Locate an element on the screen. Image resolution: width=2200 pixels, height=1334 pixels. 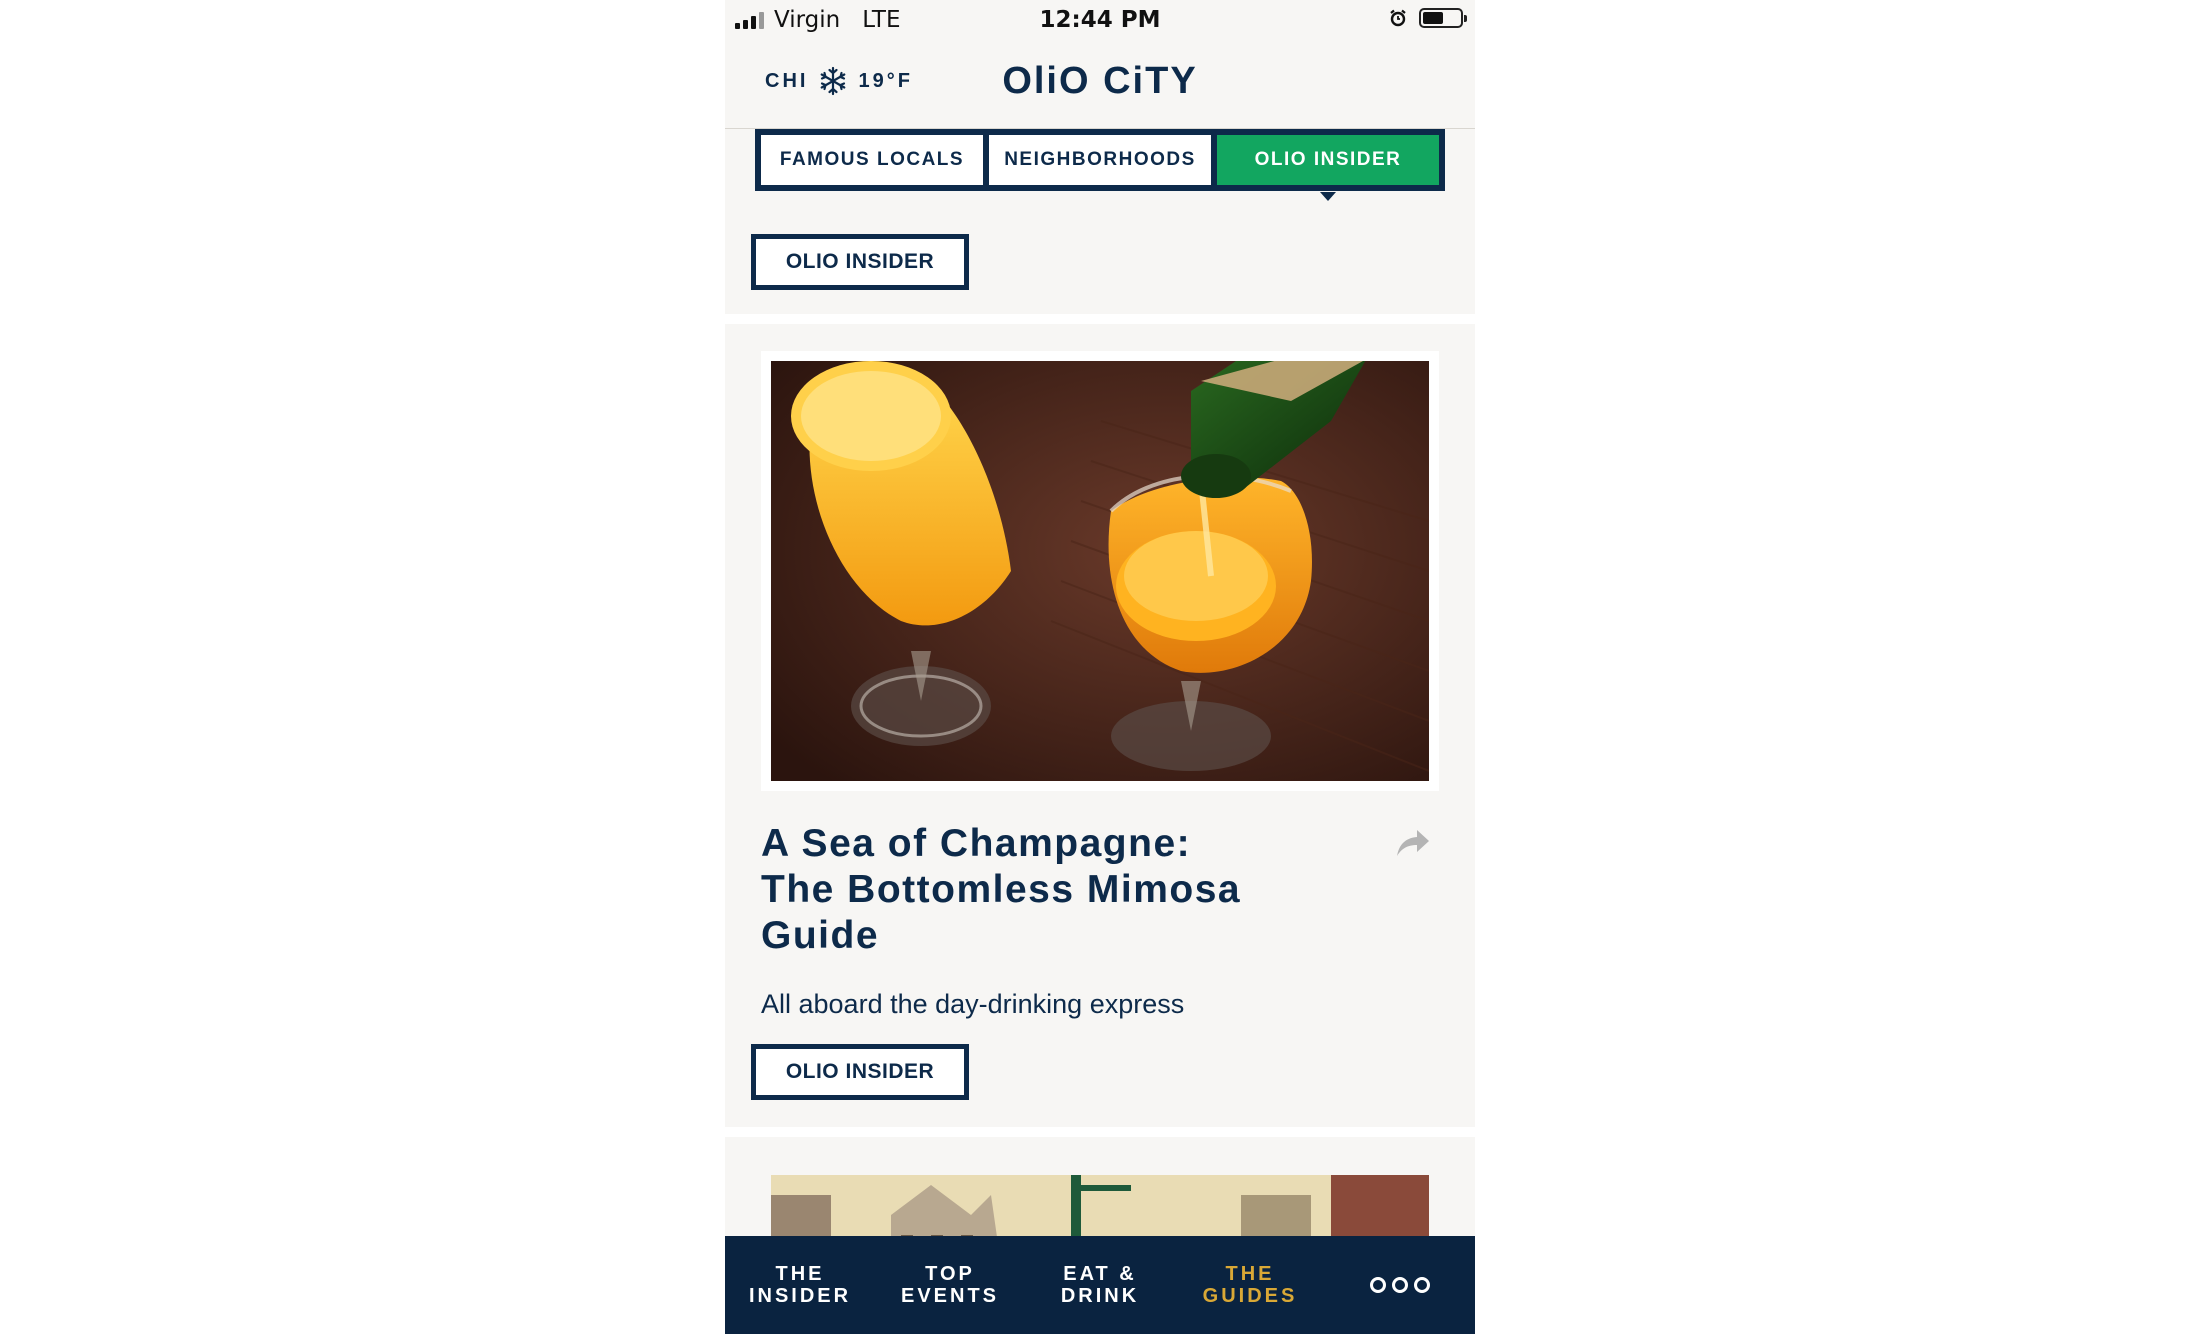
nav-label: DRINK is located at coordinates (1100, 1296).